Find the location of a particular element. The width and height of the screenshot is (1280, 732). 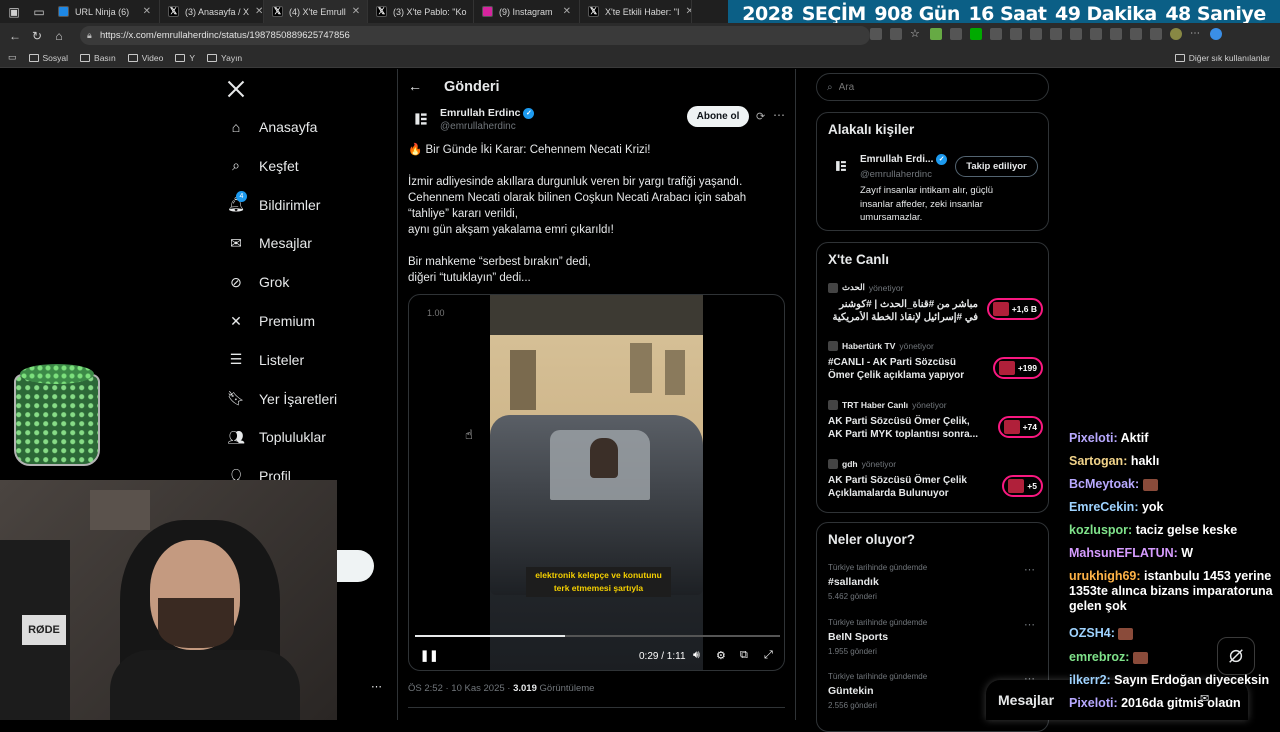

bookmark-folder-other: Diğer sık kullanılanlar is located at coordinates (1222, 58).